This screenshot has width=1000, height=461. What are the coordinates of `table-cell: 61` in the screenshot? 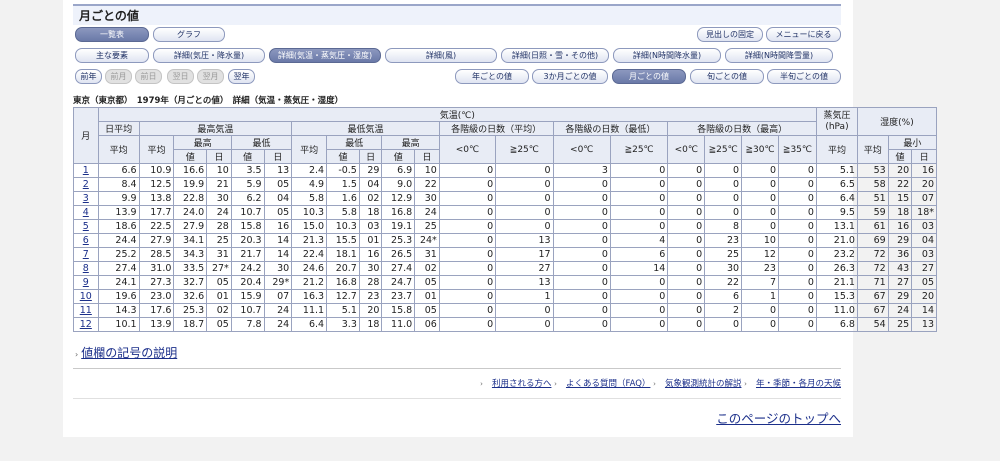 It's located at (872, 226).